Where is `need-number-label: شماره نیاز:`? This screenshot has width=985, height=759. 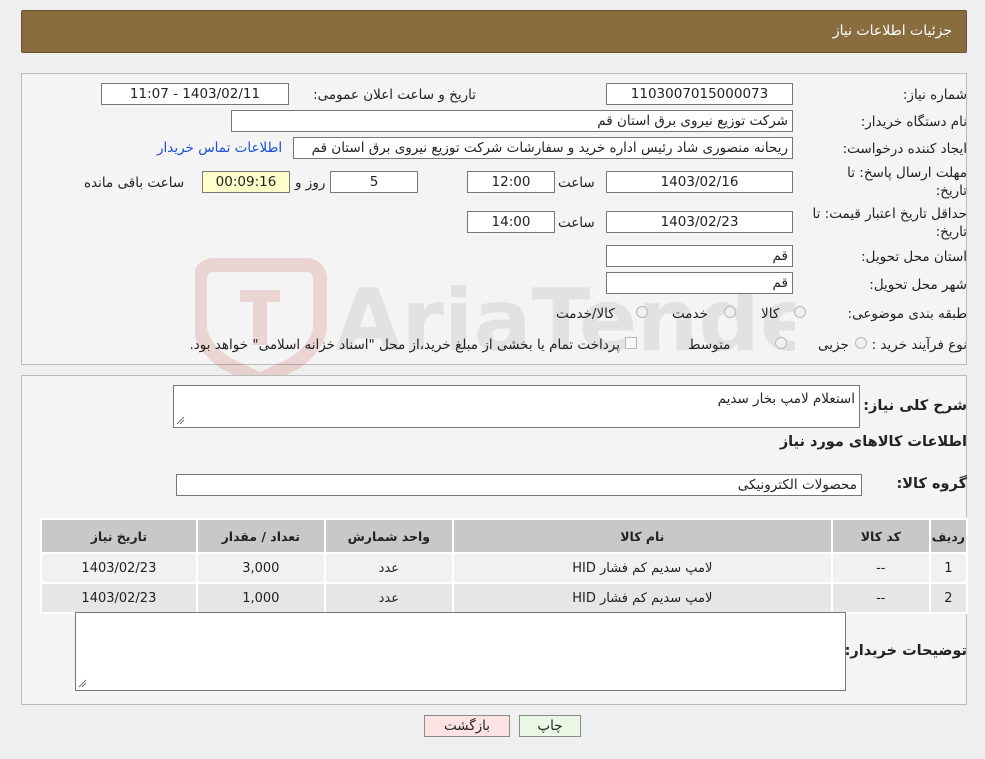
need-number-label: شماره نیاز: is located at coordinates (934, 95).